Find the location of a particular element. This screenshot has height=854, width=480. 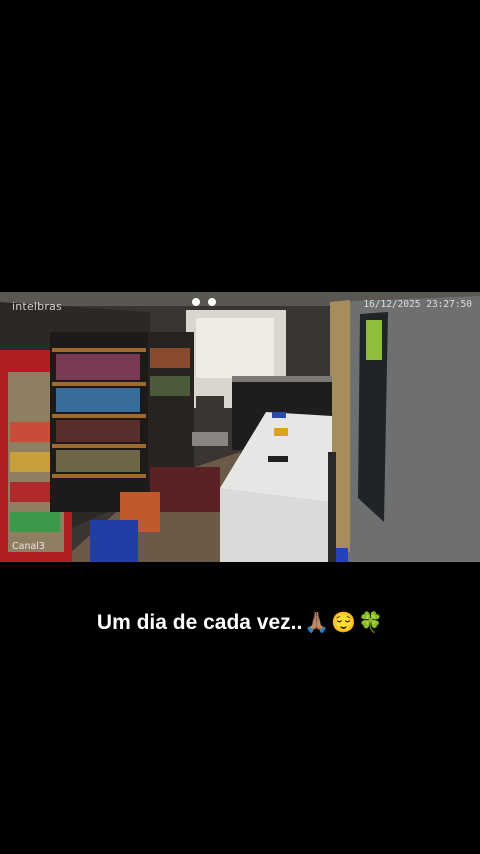

camera-channel-label: Canal3 is located at coordinates (28, 546).